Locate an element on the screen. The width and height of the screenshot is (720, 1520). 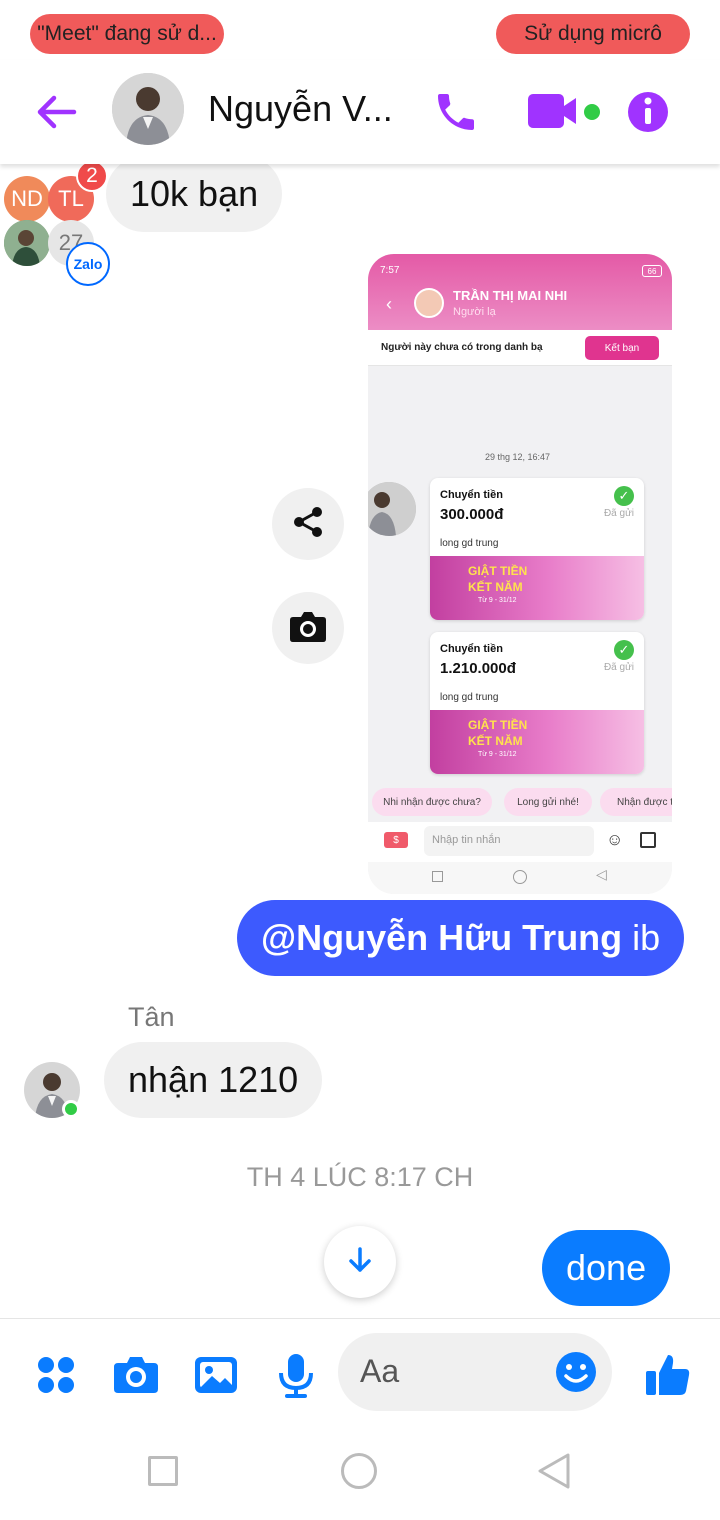
emoji-icon is located at coordinates (576, 1374).